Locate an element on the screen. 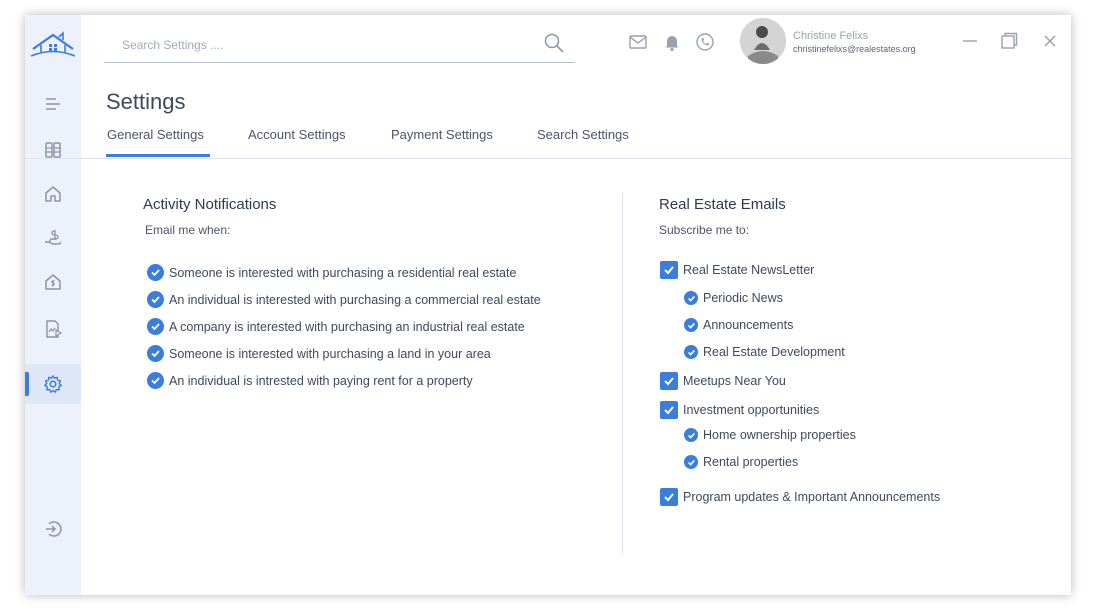 The height and width of the screenshot is (611, 1107). maximize-icon is located at coordinates (1009, 41).